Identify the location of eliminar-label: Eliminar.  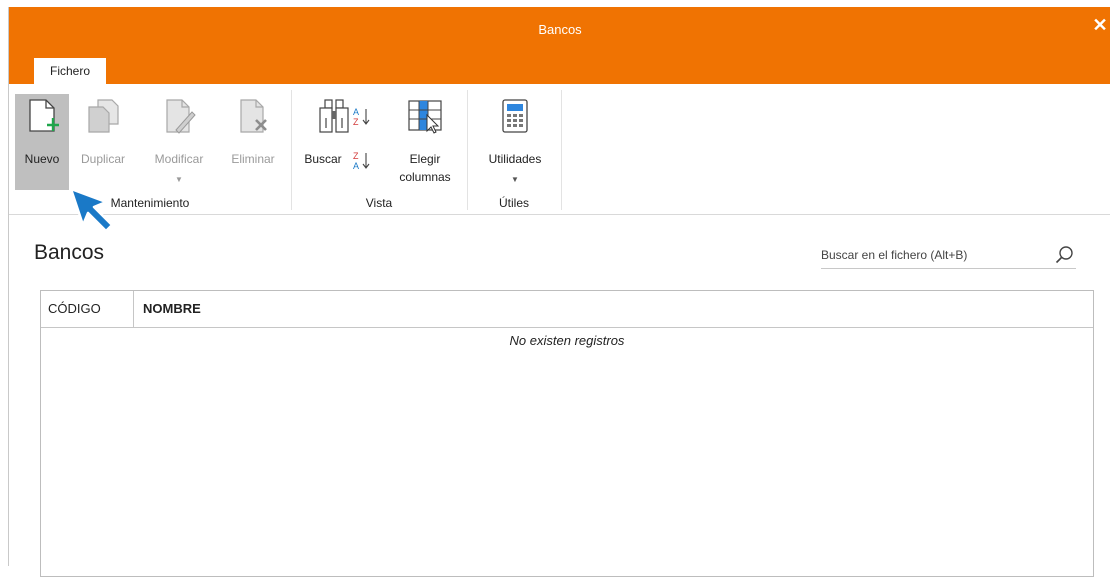
(253, 159).